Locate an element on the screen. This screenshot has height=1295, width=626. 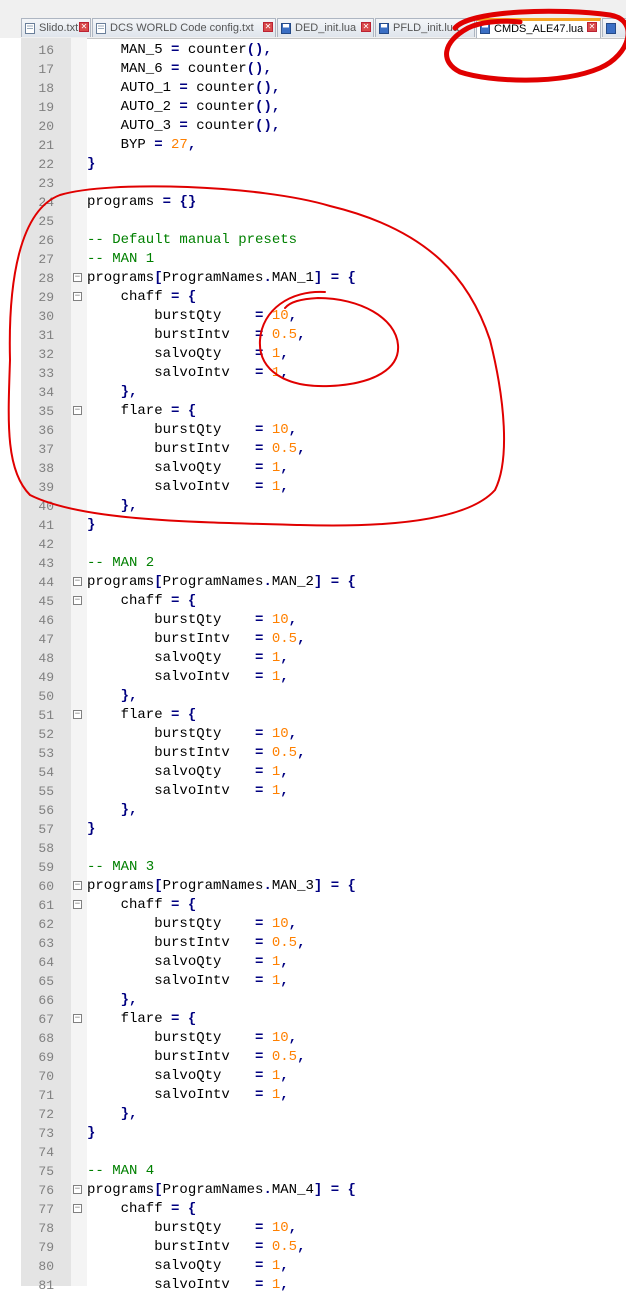
code-line: 72 }, is located at coordinates (313, 1114).